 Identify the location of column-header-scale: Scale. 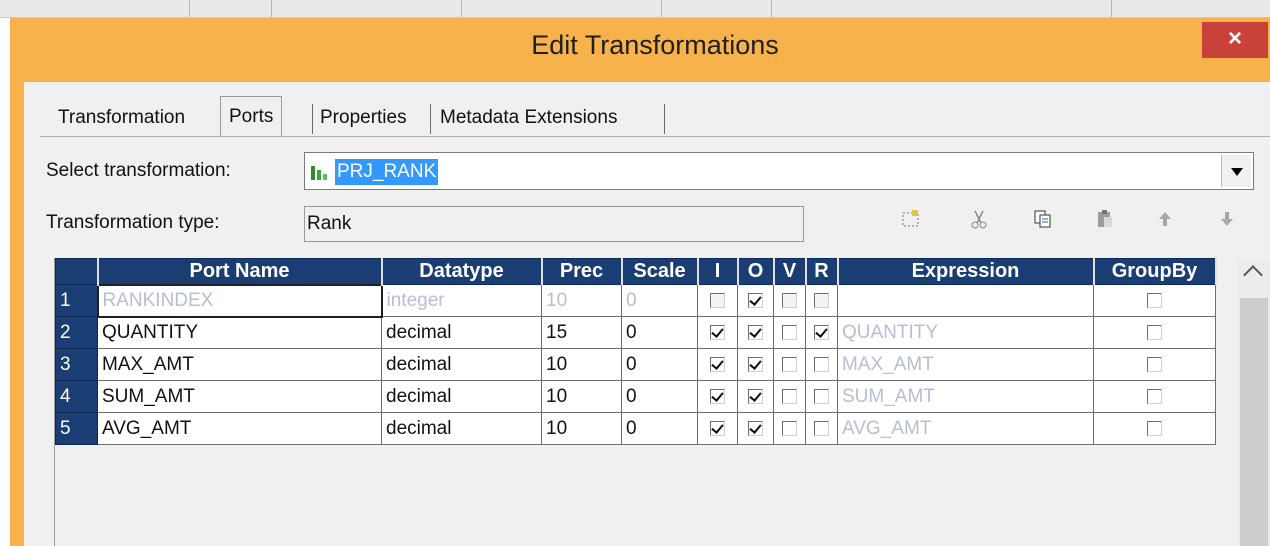
(660, 271).